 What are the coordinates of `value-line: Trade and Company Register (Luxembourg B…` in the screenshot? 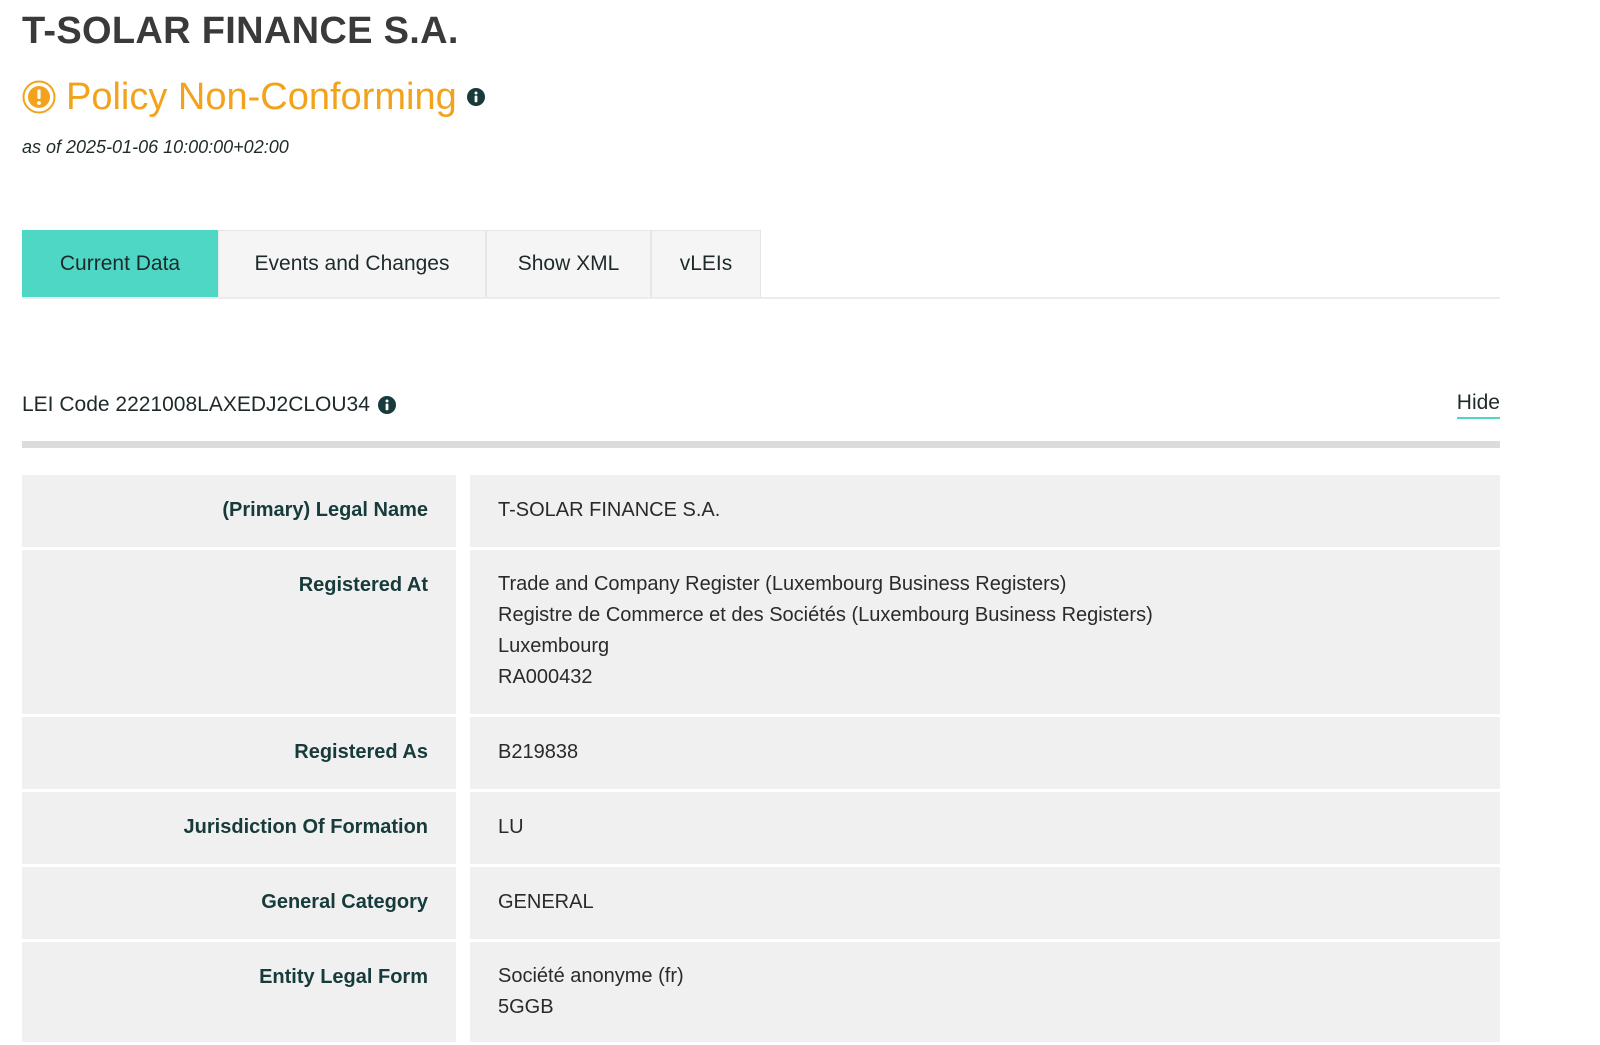 It's located at (782, 584).